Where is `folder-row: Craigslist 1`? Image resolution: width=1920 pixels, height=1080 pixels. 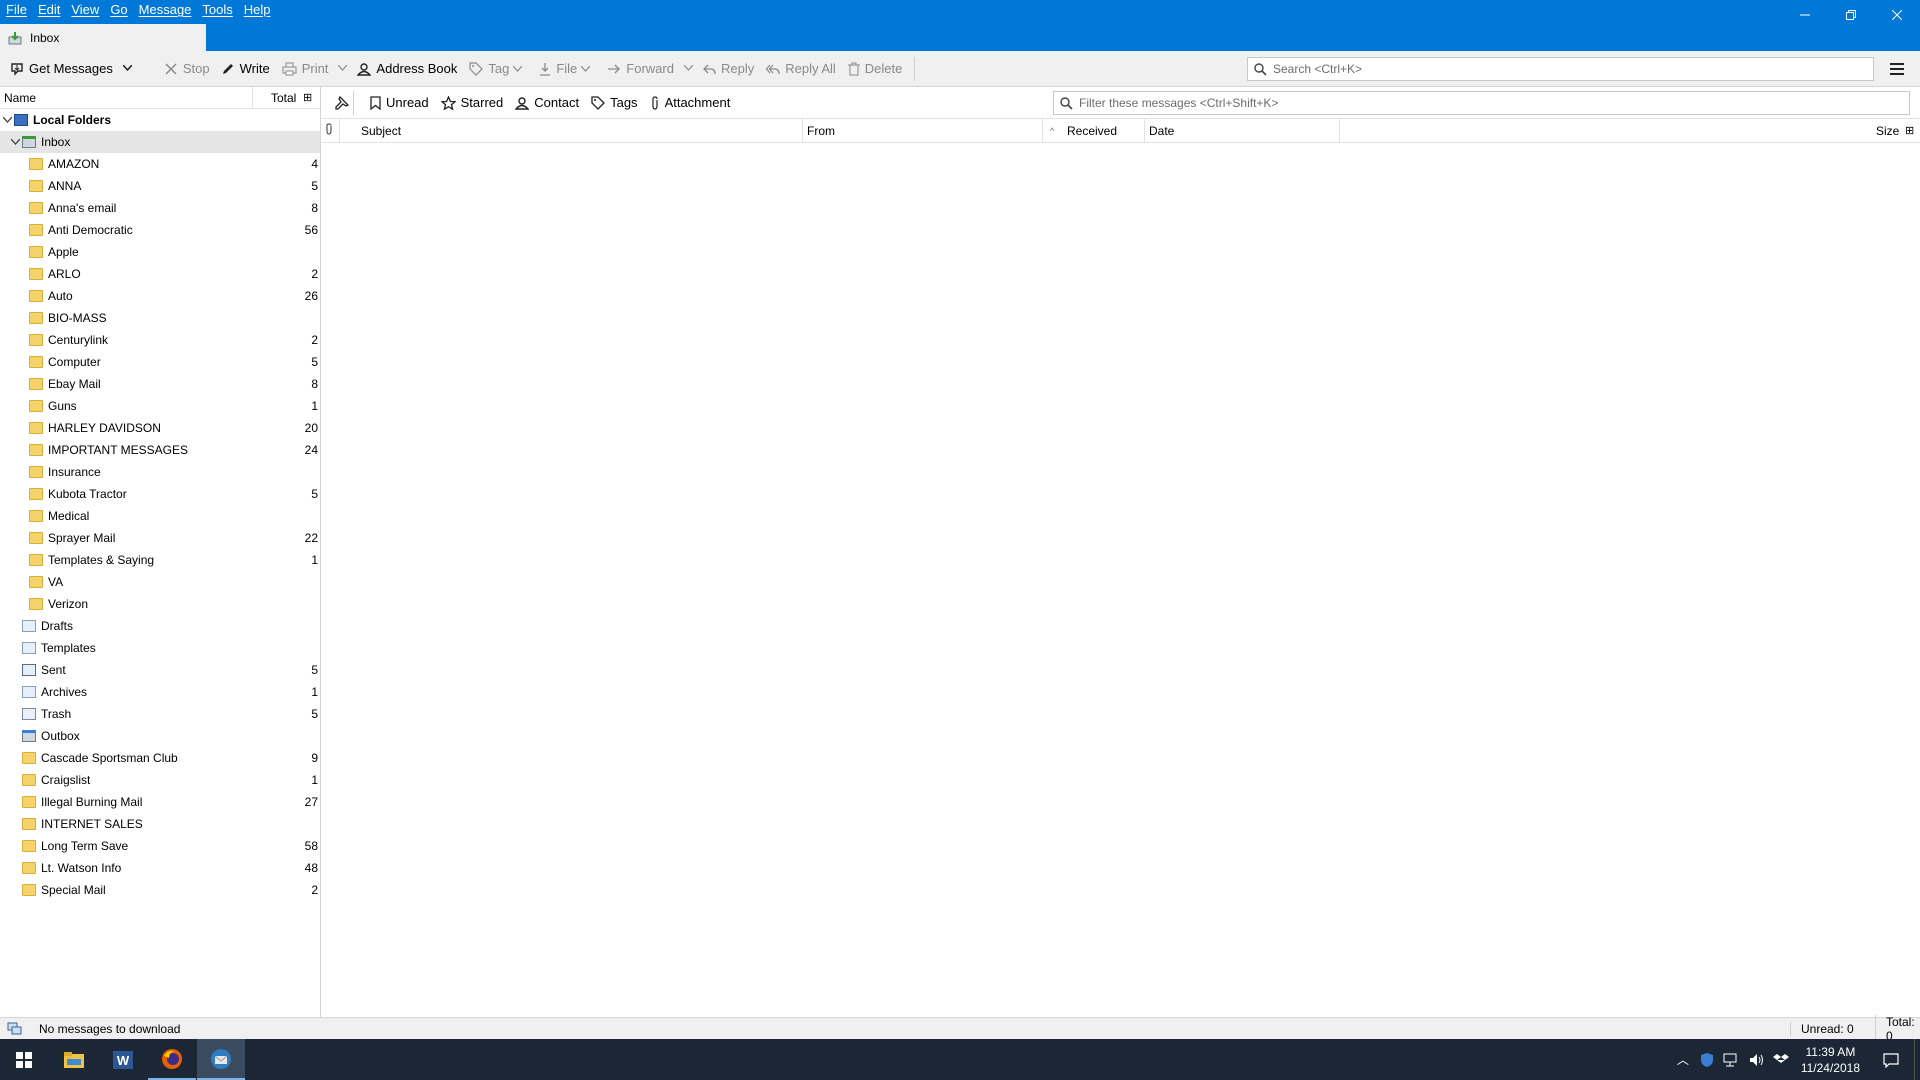 folder-row: Craigslist 1 is located at coordinates (160, 780).